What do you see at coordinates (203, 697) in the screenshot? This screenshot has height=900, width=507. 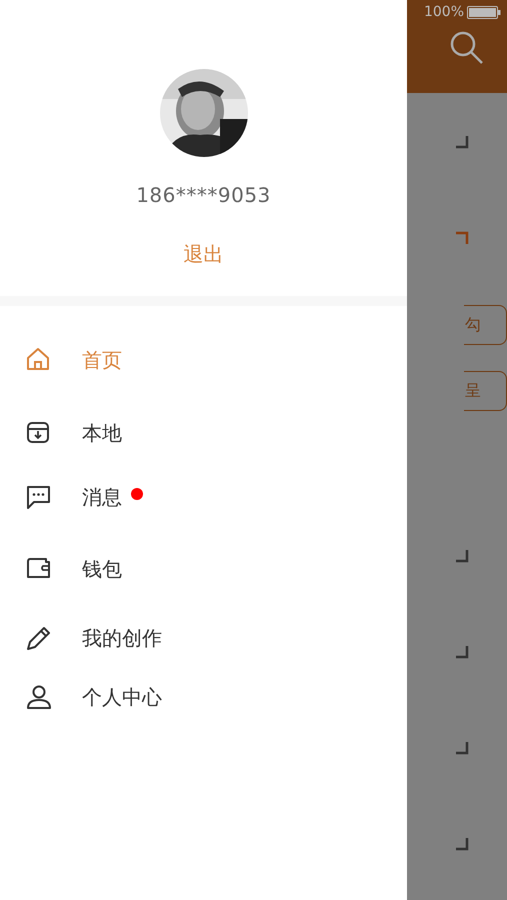 I see `menu-item: 个人中心` at bounding box center [203, 697].